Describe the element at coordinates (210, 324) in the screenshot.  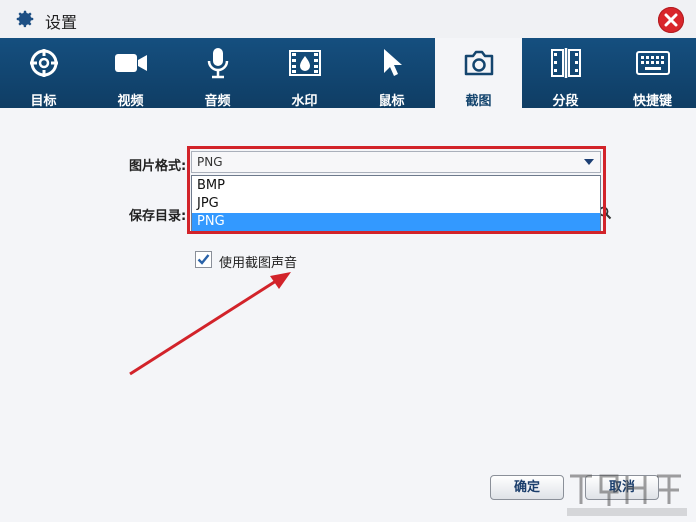
I see `annotation-arrow` at that location.